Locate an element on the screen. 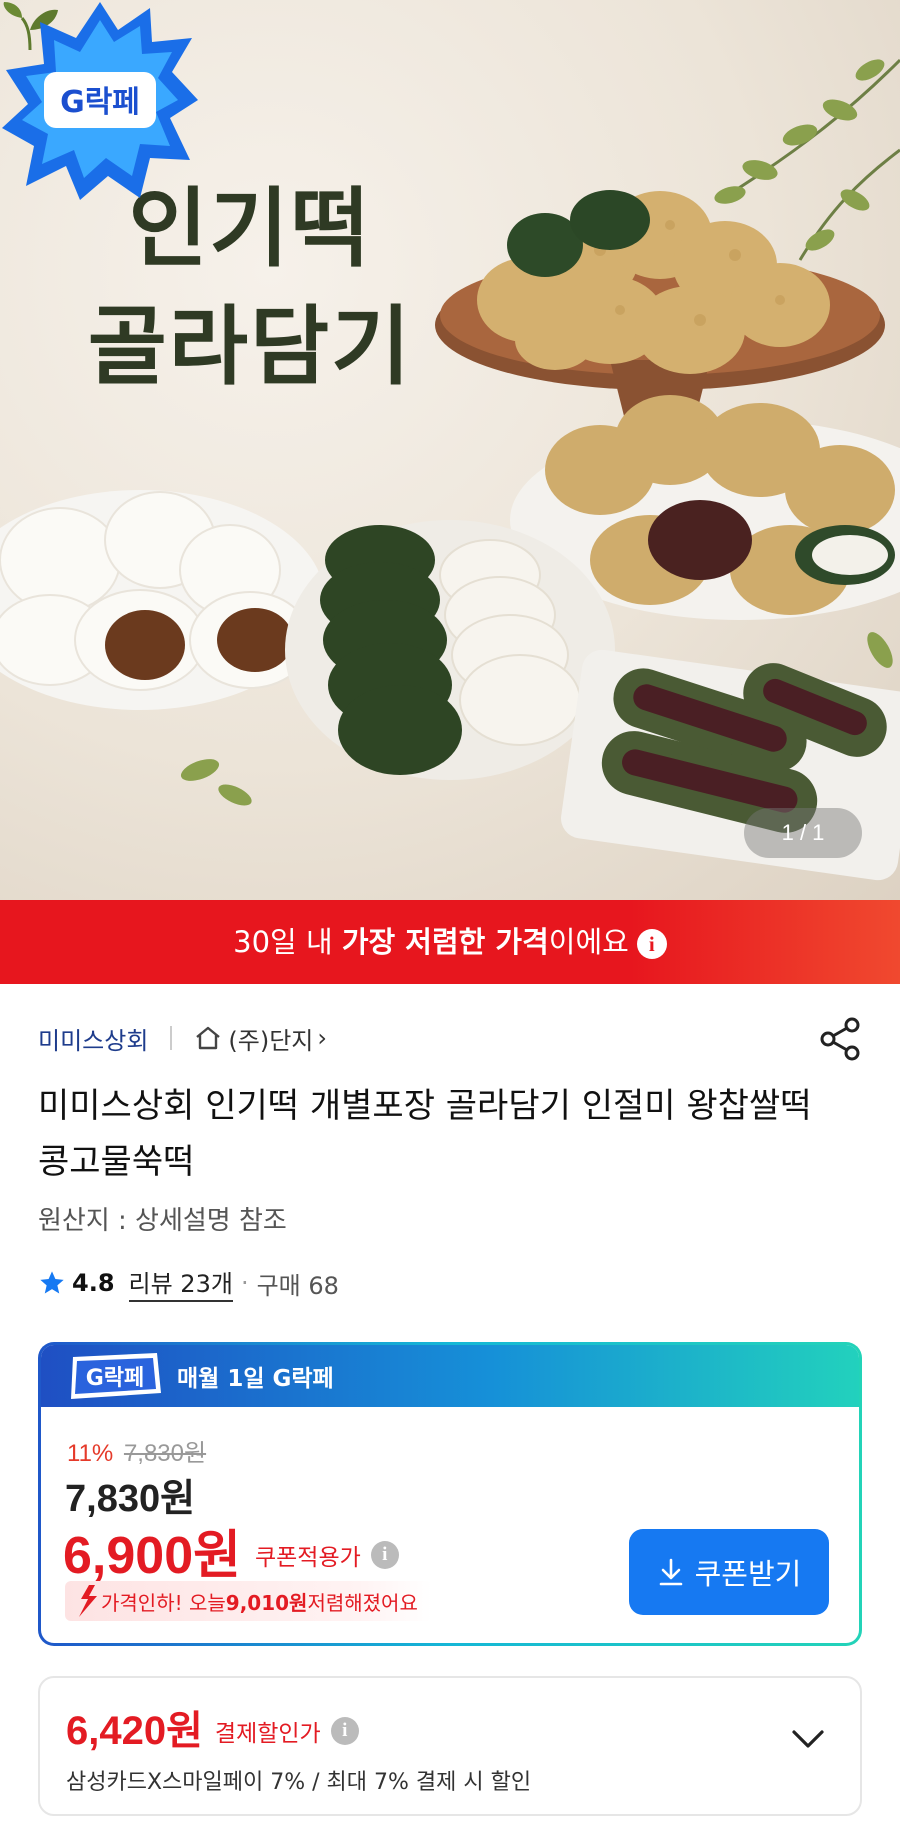  coupon-price-label: 쿠폰적용가 is located at coordinates (307, 1557).